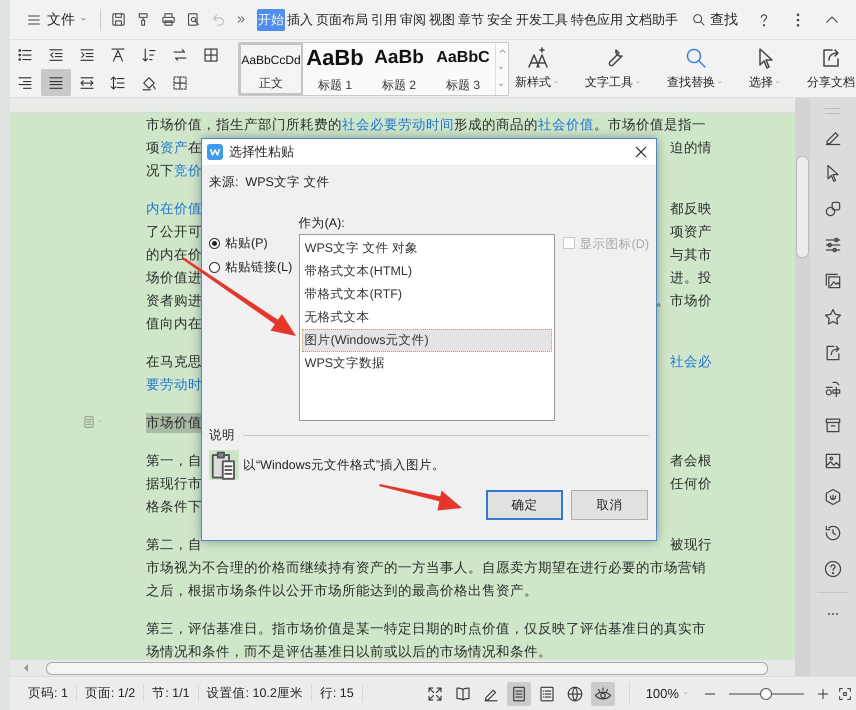  I want to click on style-name: 标题 1, so click(335, 85).